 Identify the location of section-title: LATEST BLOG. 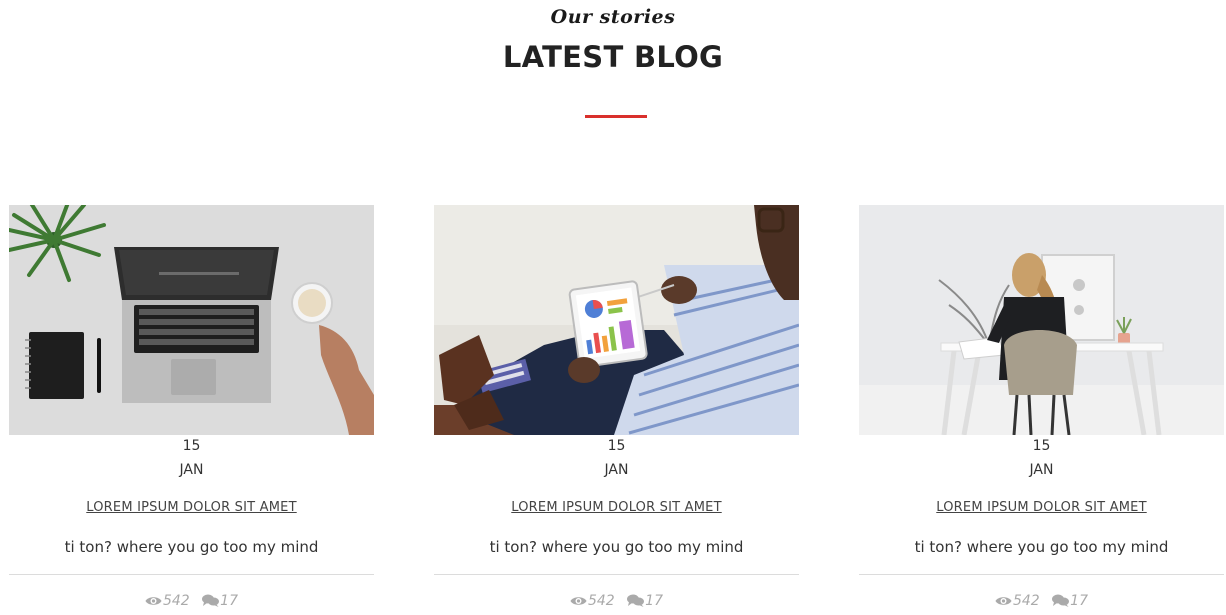
(613, 57).